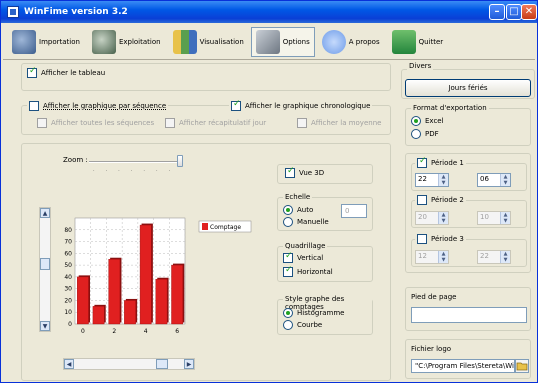  Describe the element at coordinates (305, 246) in the screenshot. I see `quadrillage-label: Quadrillage` at that location.